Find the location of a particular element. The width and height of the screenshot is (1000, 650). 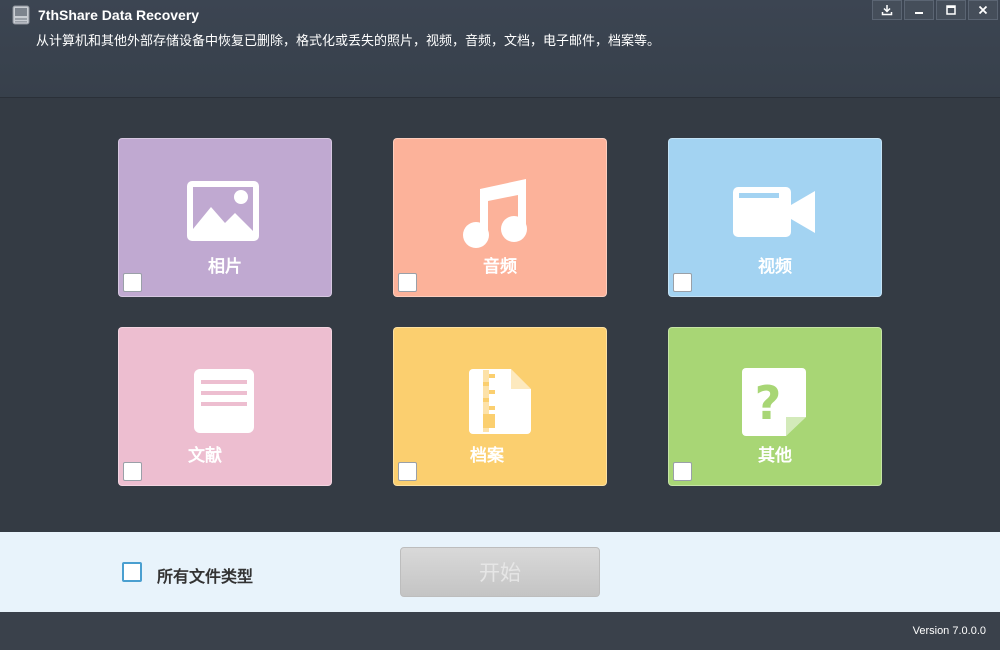

zip-file-icon is located at coordinates (500, 401).